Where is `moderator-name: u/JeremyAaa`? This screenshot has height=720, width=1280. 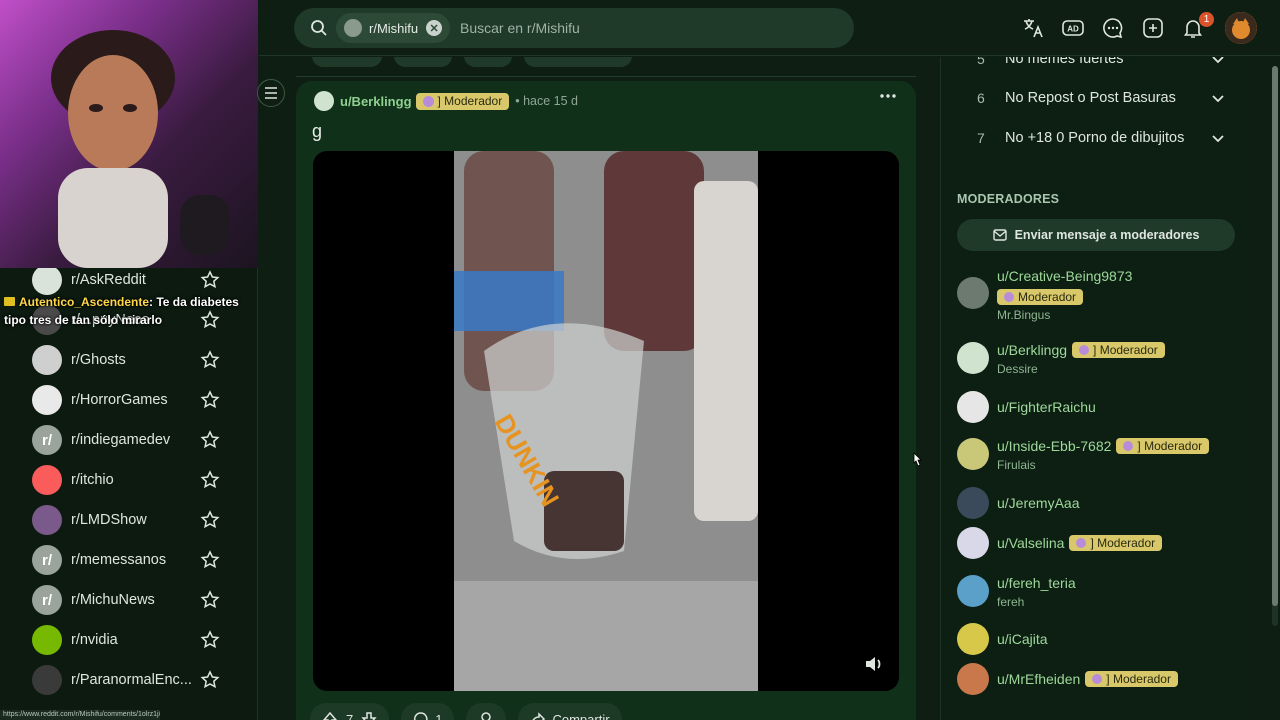 moderator-name: u/JeremyAaa is located at coordinates (1038, 503).